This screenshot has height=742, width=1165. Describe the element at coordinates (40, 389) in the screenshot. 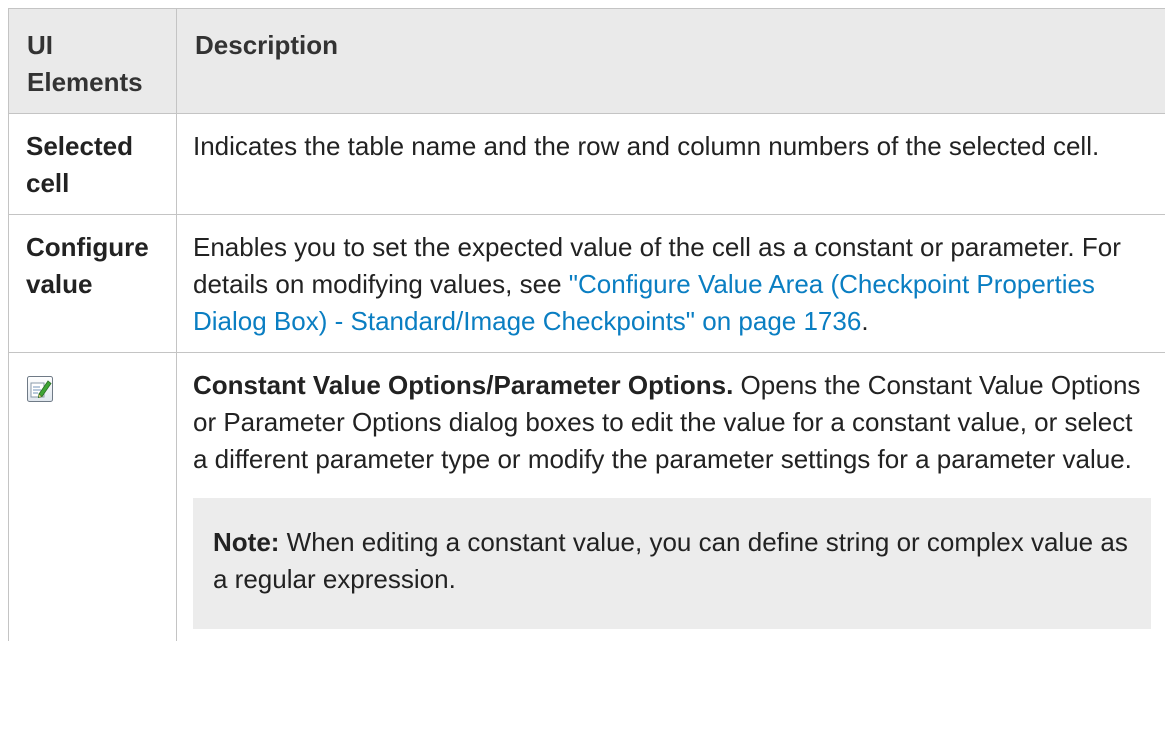

I see `edit-options-icon` at that location.